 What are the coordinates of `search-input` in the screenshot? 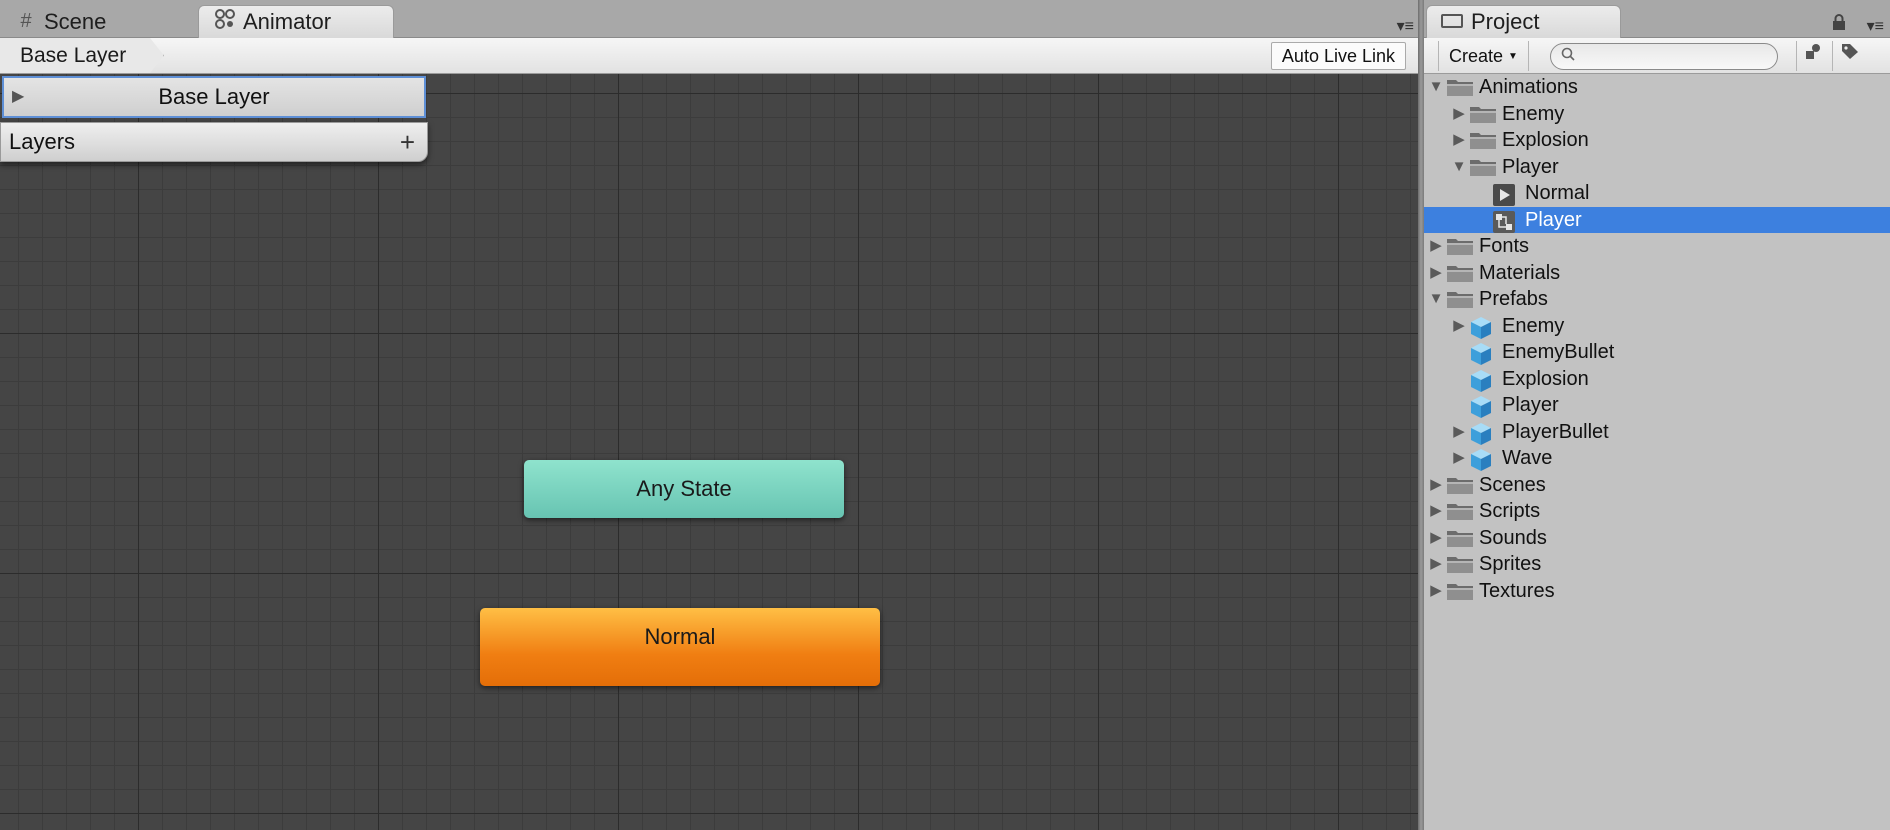 It's located at (1664, 56).